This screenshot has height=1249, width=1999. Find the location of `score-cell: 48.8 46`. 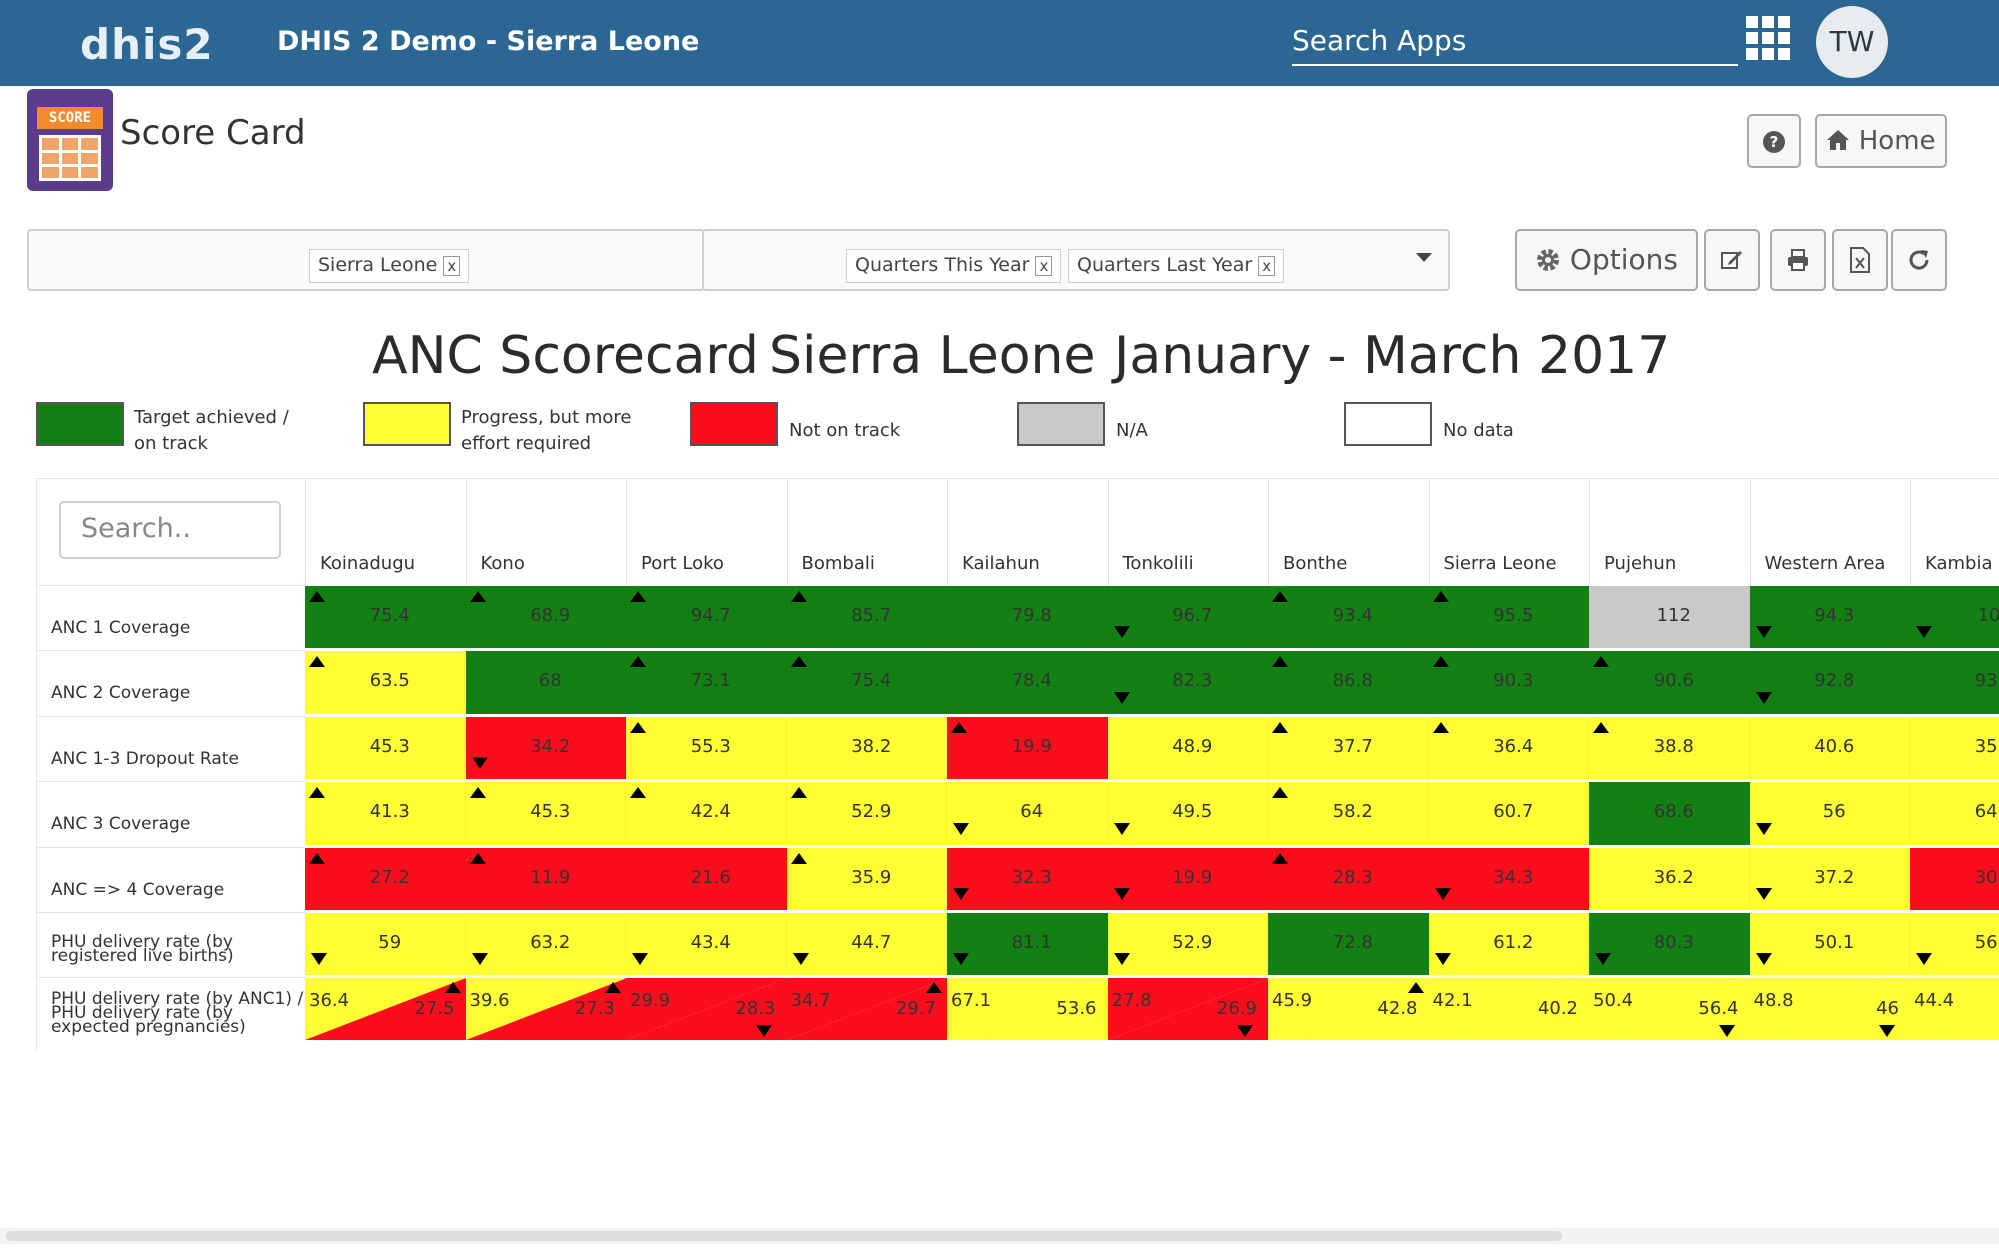

score-cell: 48.8 46 is located at coordinates (1830, 1009).